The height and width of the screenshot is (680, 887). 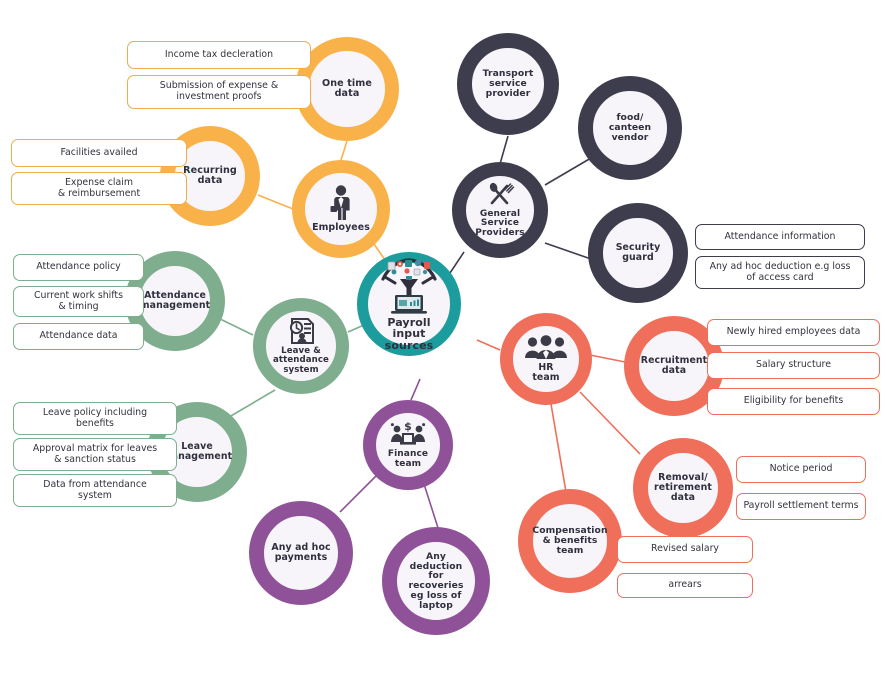 What do you see at coordinates (780, 237) in the screenshot?
I see `label-attendance-information: Attendance information` at bounding box center [780, 237].